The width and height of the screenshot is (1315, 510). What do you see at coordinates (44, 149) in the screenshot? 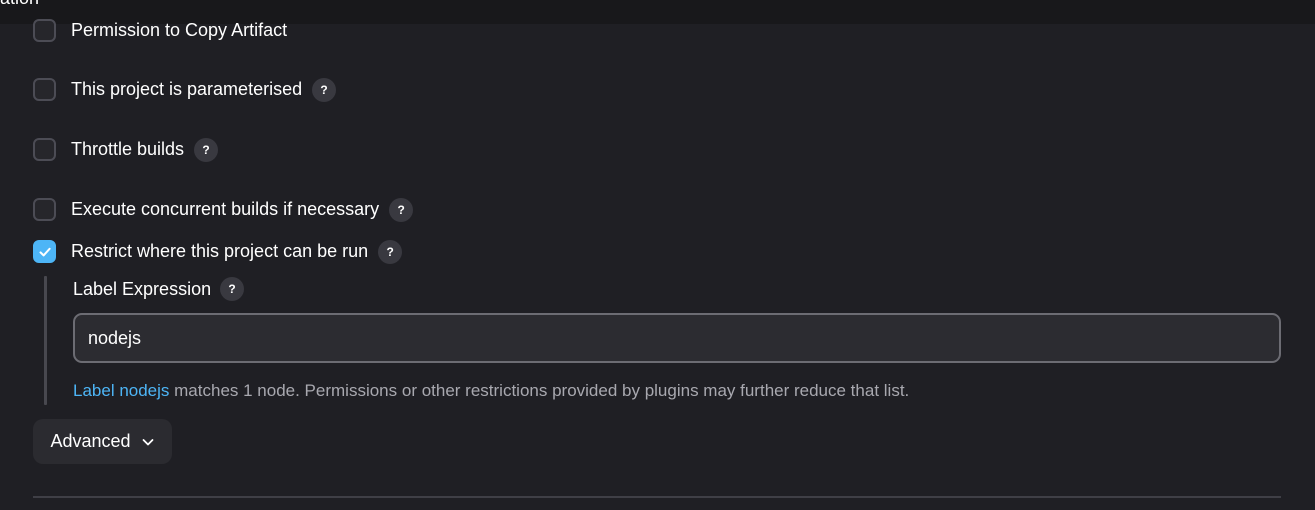
I see `throttle-builds-checkbox` at bounding box center [44, 149].